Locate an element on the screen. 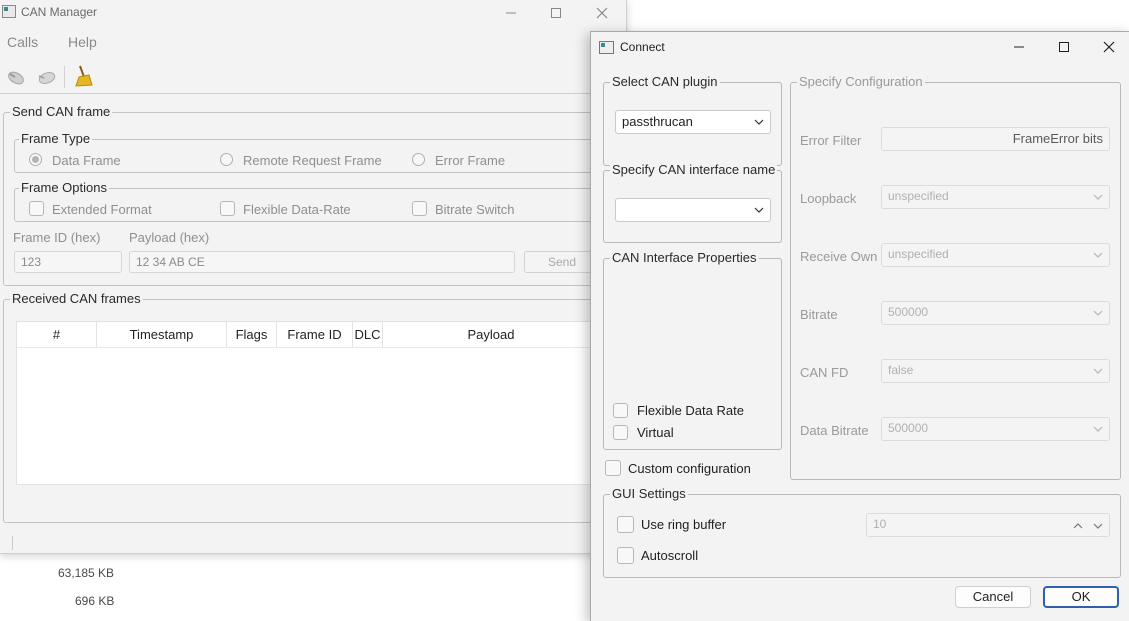 Image resolution: width=1129 pixels, height=621 pixels. dialog-minimize-button is located at coordinates (1019, 47).